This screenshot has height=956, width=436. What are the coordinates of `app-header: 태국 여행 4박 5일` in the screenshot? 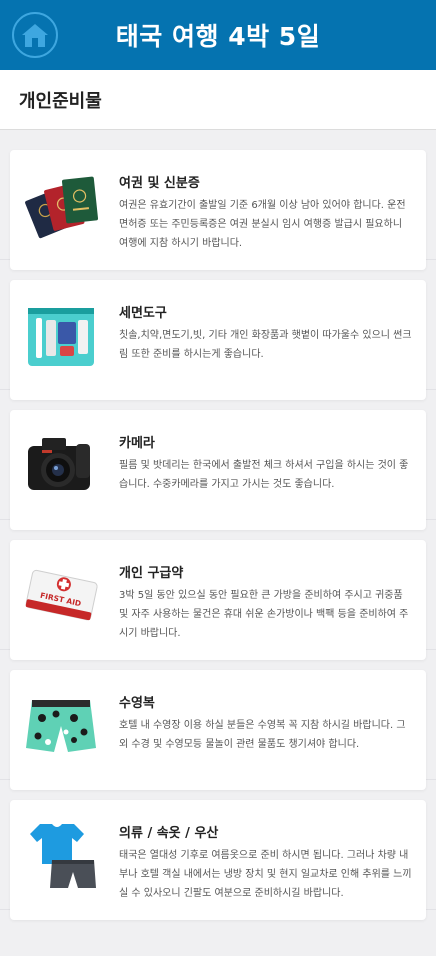 It's located at (218, 35).